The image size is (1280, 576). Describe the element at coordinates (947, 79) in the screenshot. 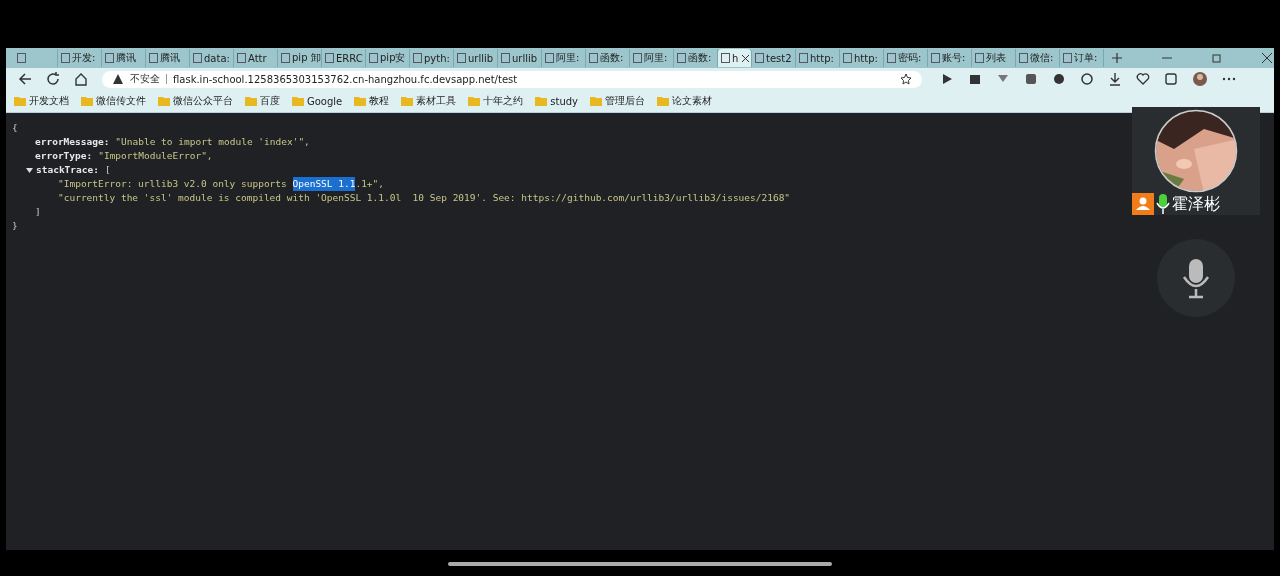

I see `play-icon` at that location.